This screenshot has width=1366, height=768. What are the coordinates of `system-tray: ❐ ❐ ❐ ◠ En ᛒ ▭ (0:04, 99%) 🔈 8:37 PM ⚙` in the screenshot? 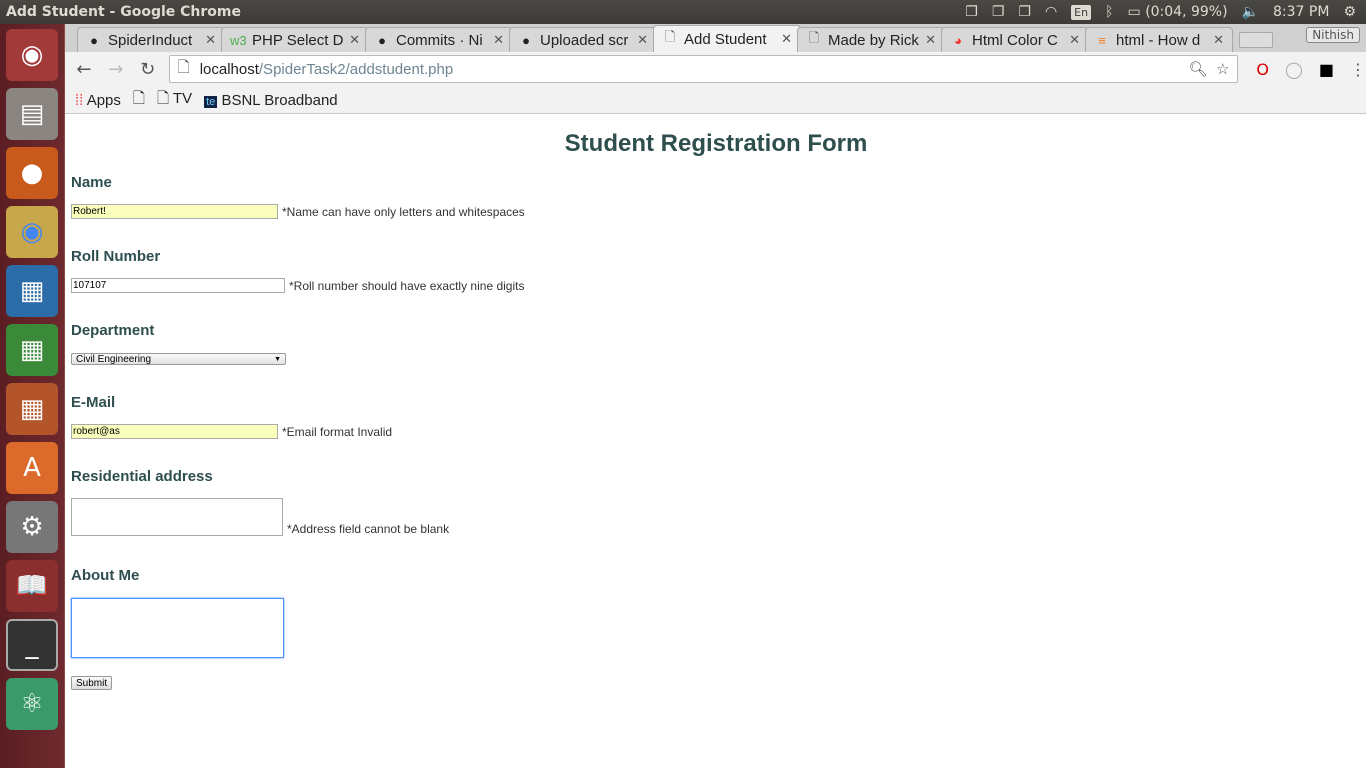 It's located at (1160, 12).